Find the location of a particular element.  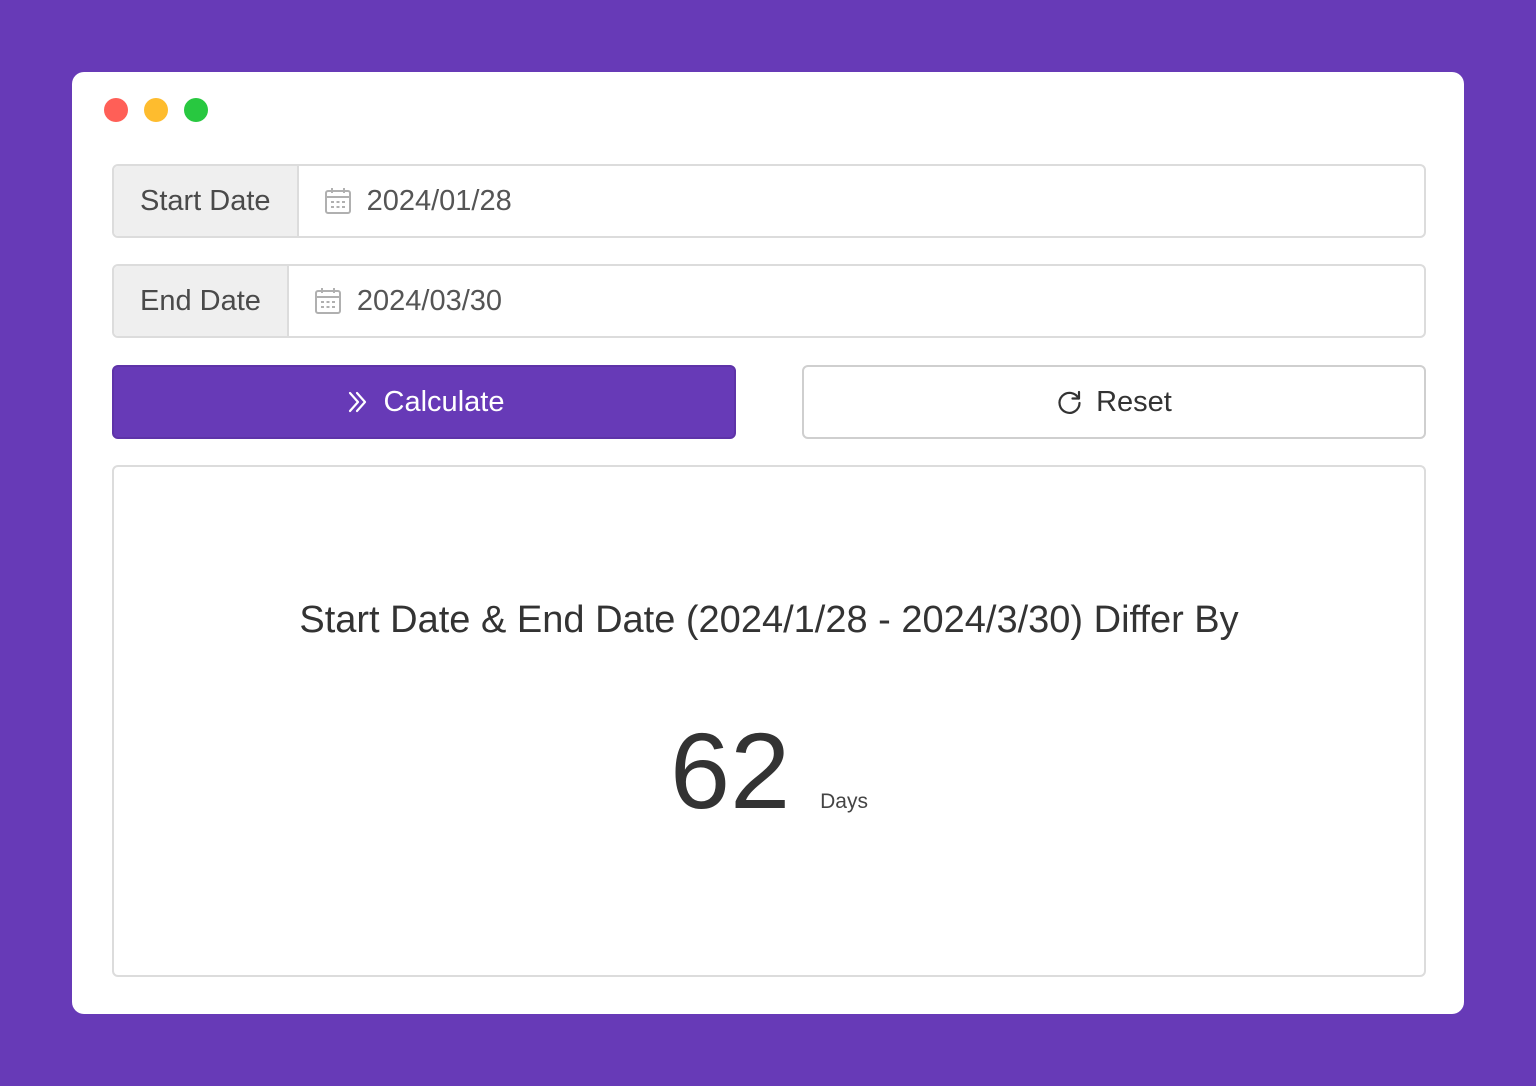

end-date-input: 2024/03/30 is located at coordinates (856, 301).